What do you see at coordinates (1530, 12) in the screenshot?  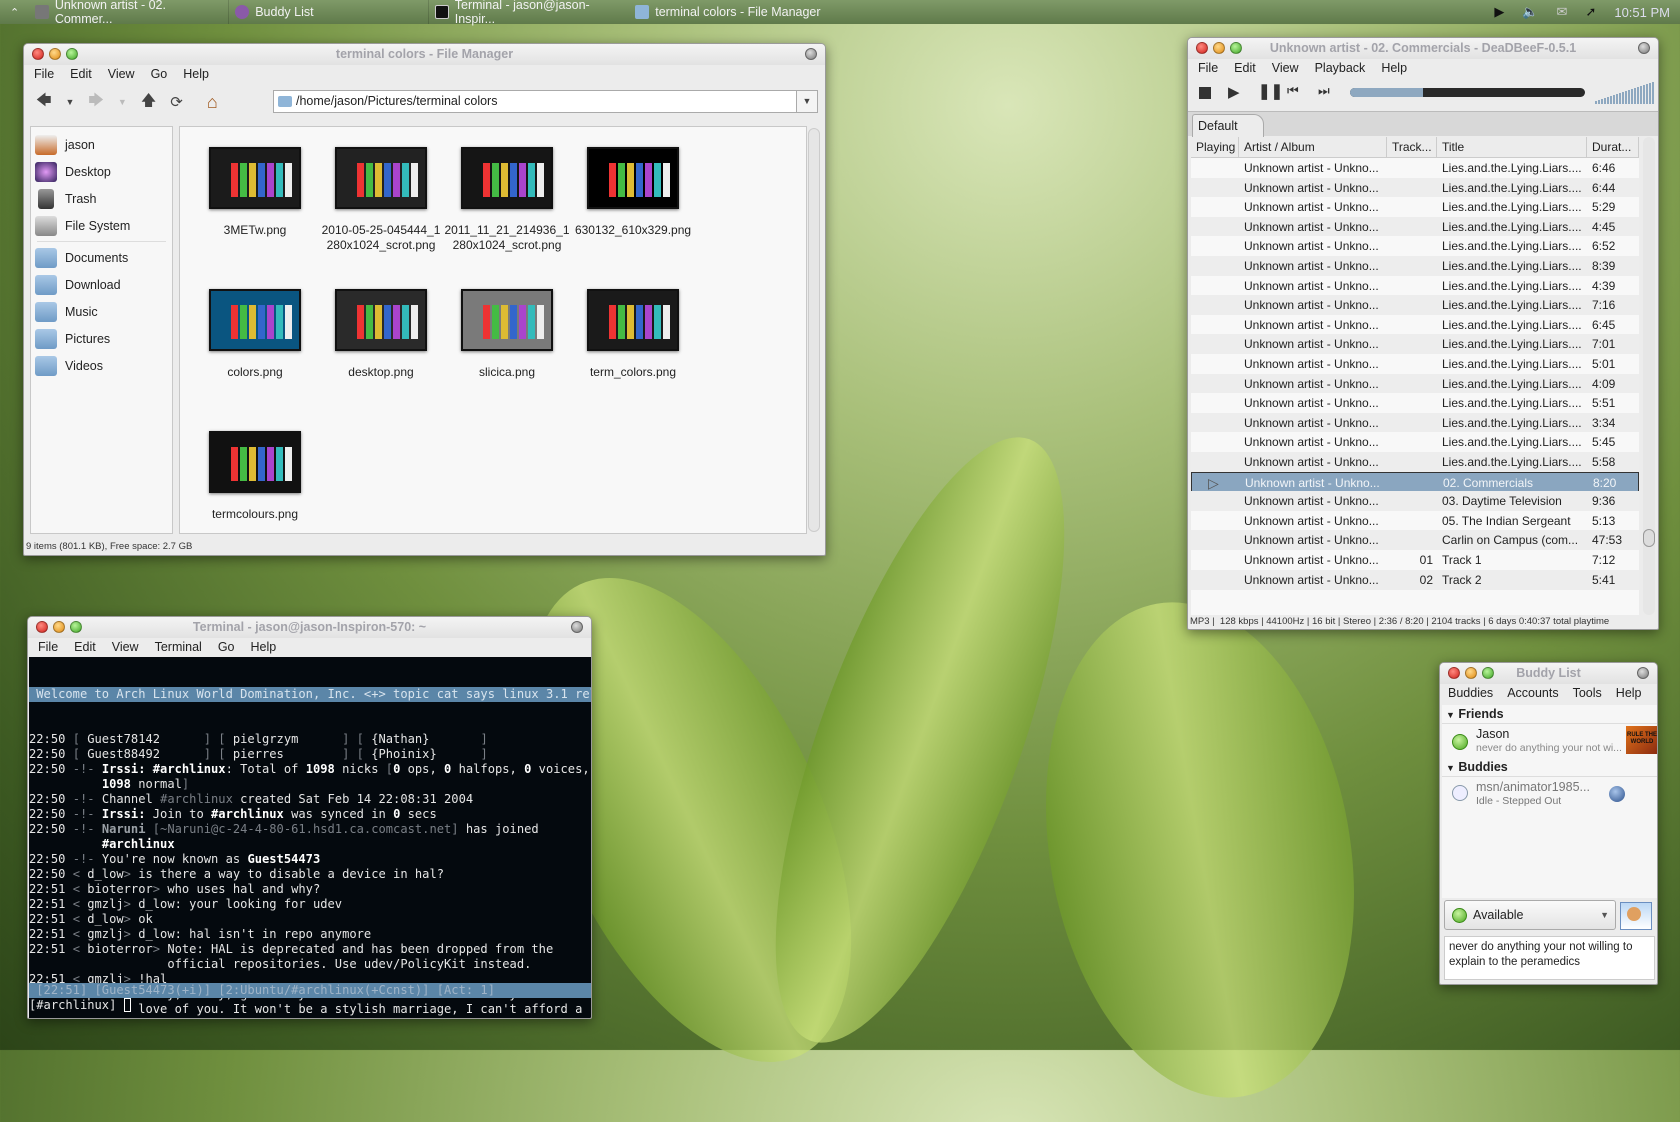 I see `volume-icon: 🔈` at bounding box center [1530, 12].